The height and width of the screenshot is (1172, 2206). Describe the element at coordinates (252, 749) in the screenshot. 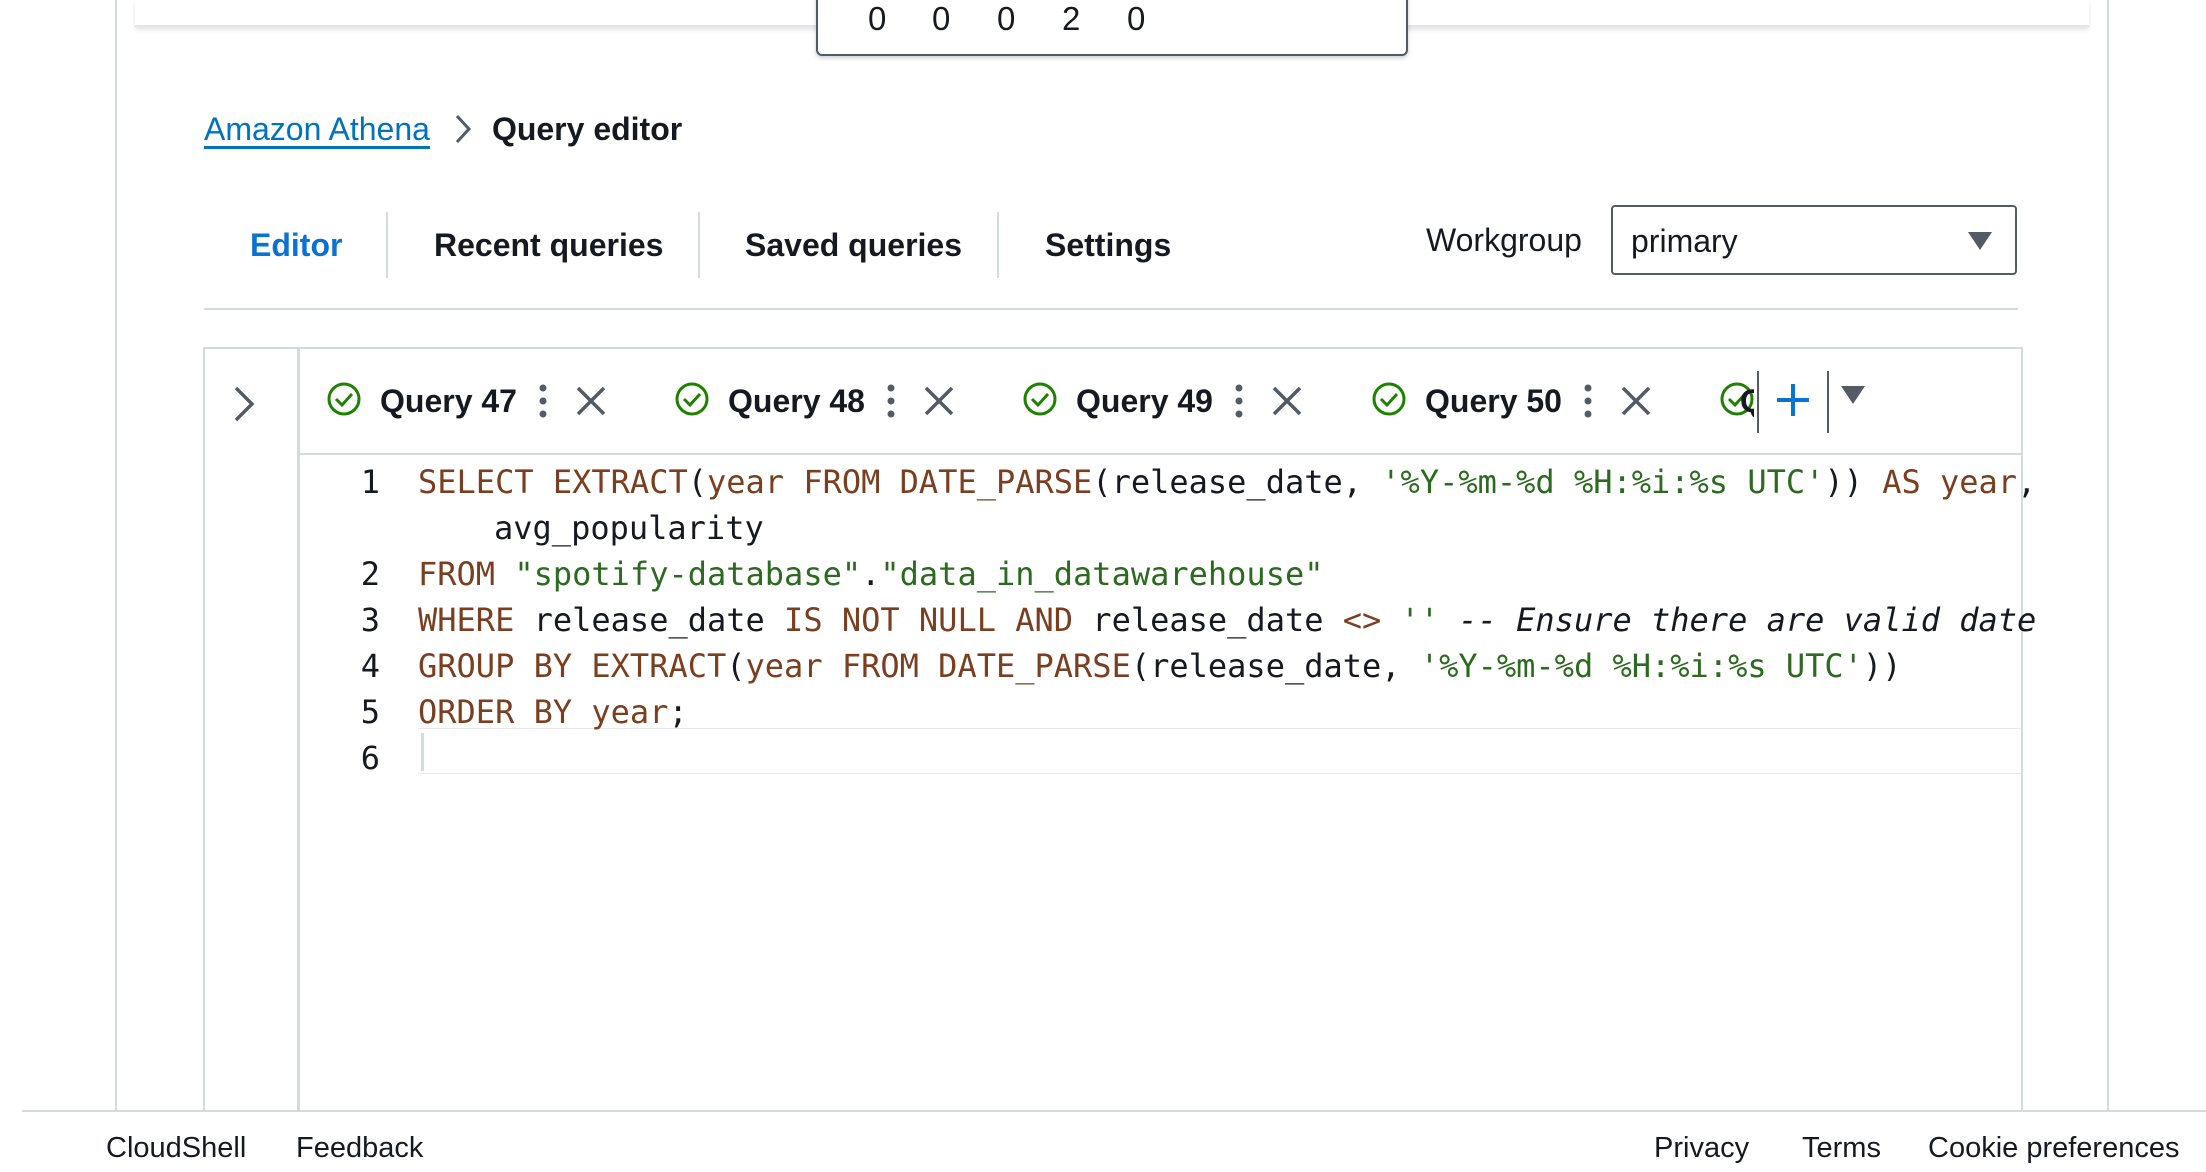

I see `sidebar-toggle` at that location.